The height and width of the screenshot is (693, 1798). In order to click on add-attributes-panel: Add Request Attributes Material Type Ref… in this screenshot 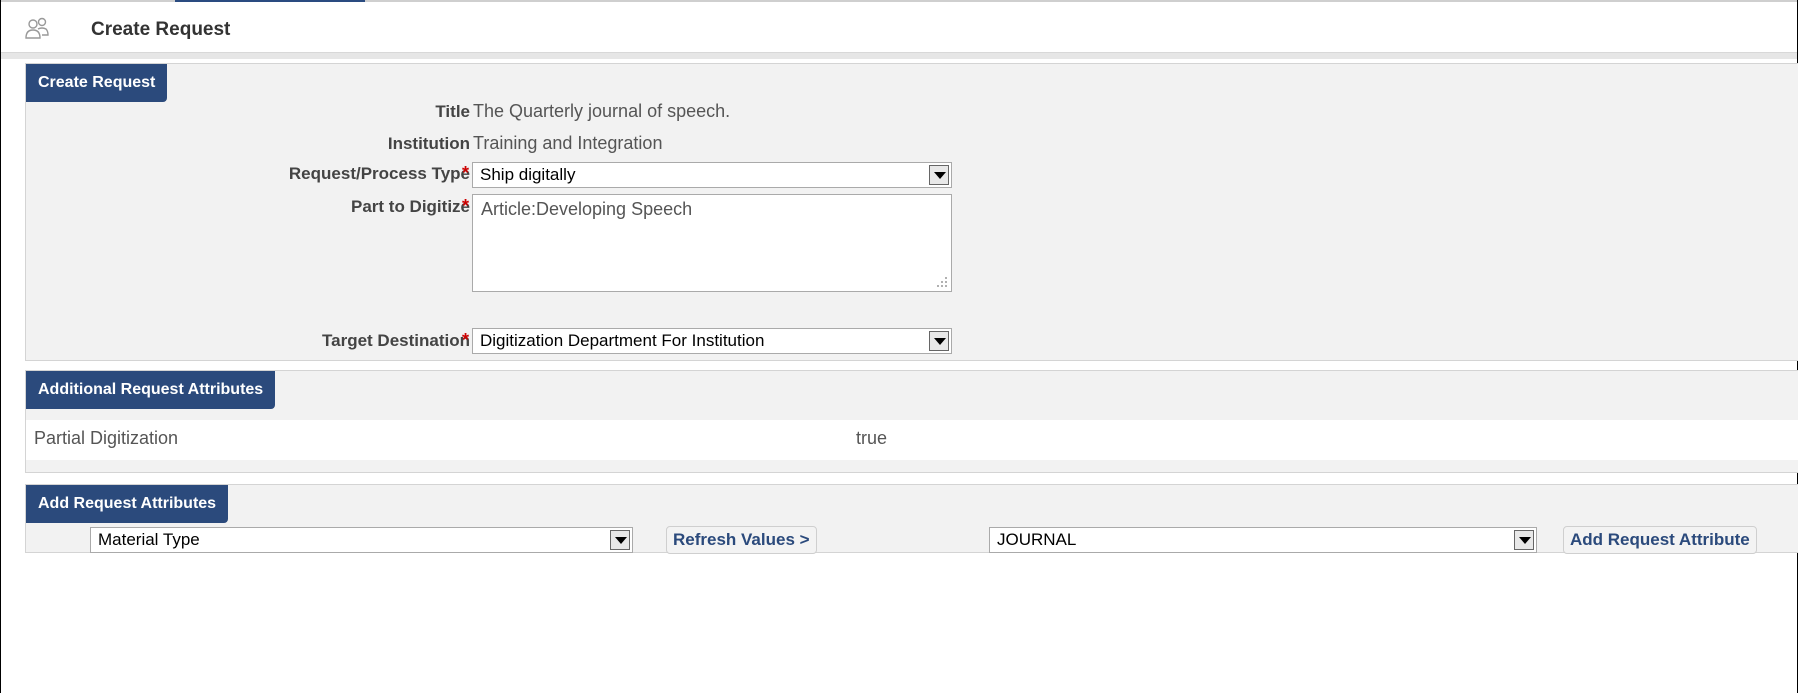, I will do `click(911, 519)`.